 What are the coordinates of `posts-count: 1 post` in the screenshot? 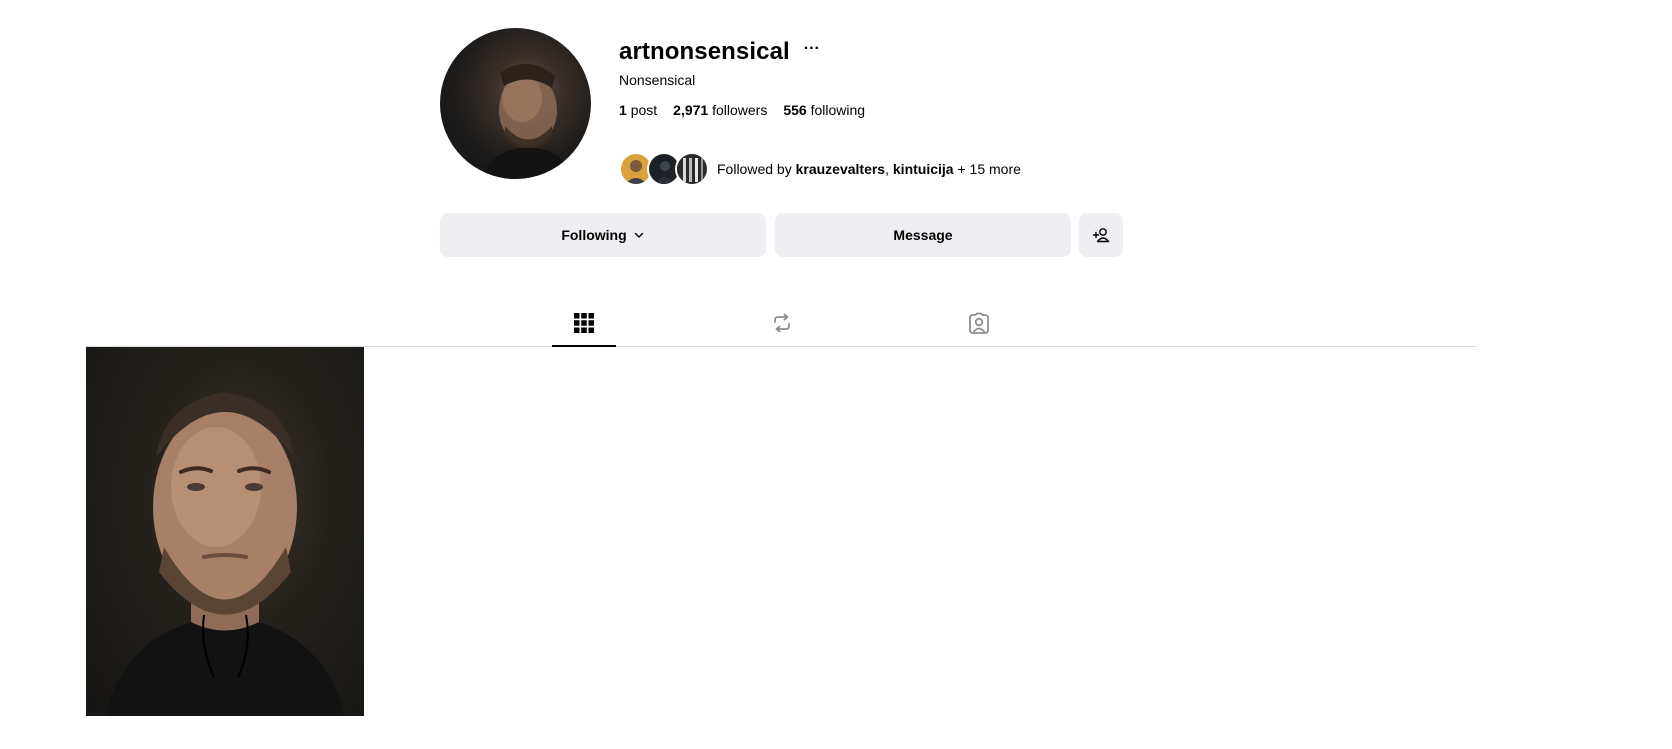 It's located at (638, 110).